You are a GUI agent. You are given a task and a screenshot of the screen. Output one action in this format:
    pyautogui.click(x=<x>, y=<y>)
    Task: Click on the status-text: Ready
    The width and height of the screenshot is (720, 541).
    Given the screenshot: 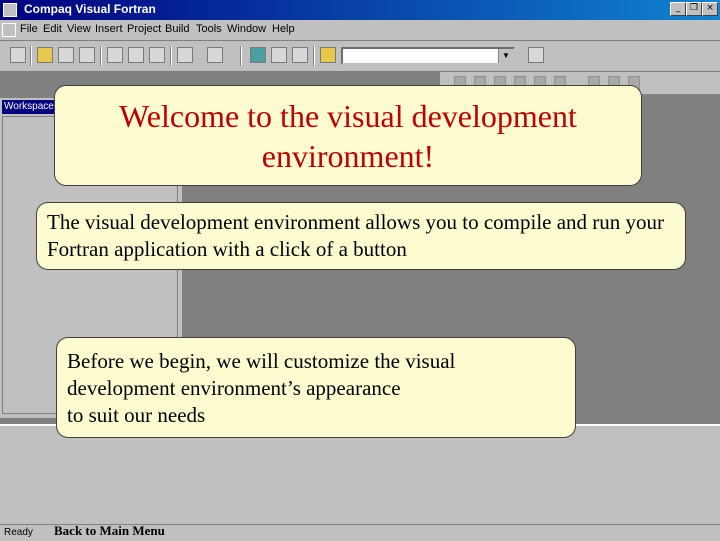 What is the action you would take?
    pyautogui.click(x=18, y=532)
    